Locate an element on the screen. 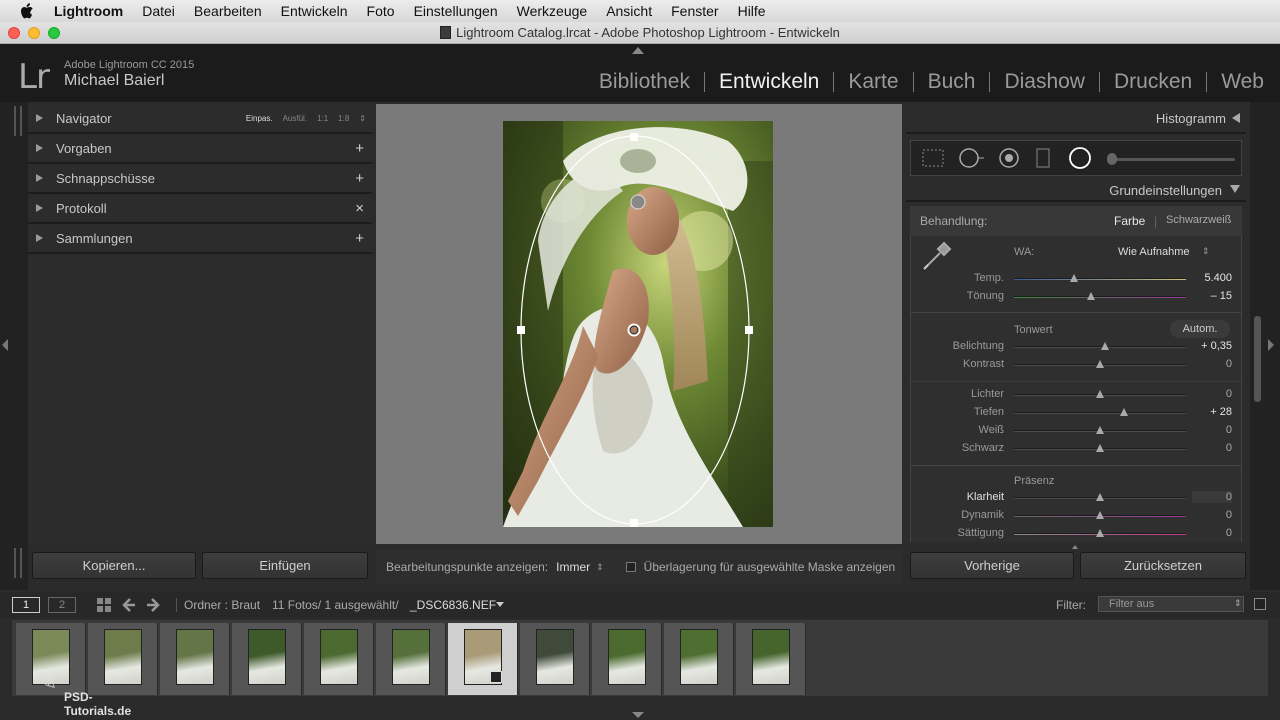 The image size is (1280, 720). menu-entwickeln: Entwickeln is located at coordinates (314, 11).